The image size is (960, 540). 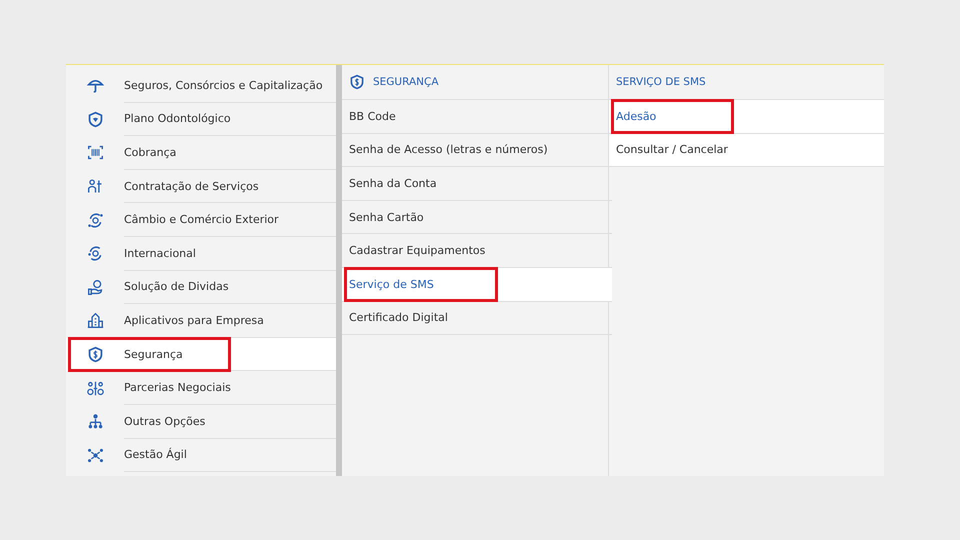 I want to click on menu-item: Certificado Digital, so click(x=477, y=319).